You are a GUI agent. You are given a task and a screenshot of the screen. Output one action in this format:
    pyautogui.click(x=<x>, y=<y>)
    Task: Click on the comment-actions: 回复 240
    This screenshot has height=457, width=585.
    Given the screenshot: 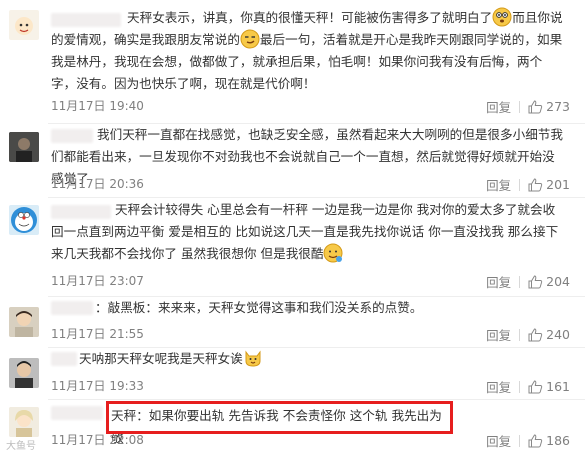 What is the action you would take?
    pyautogui.click(x=528, y=334)
    